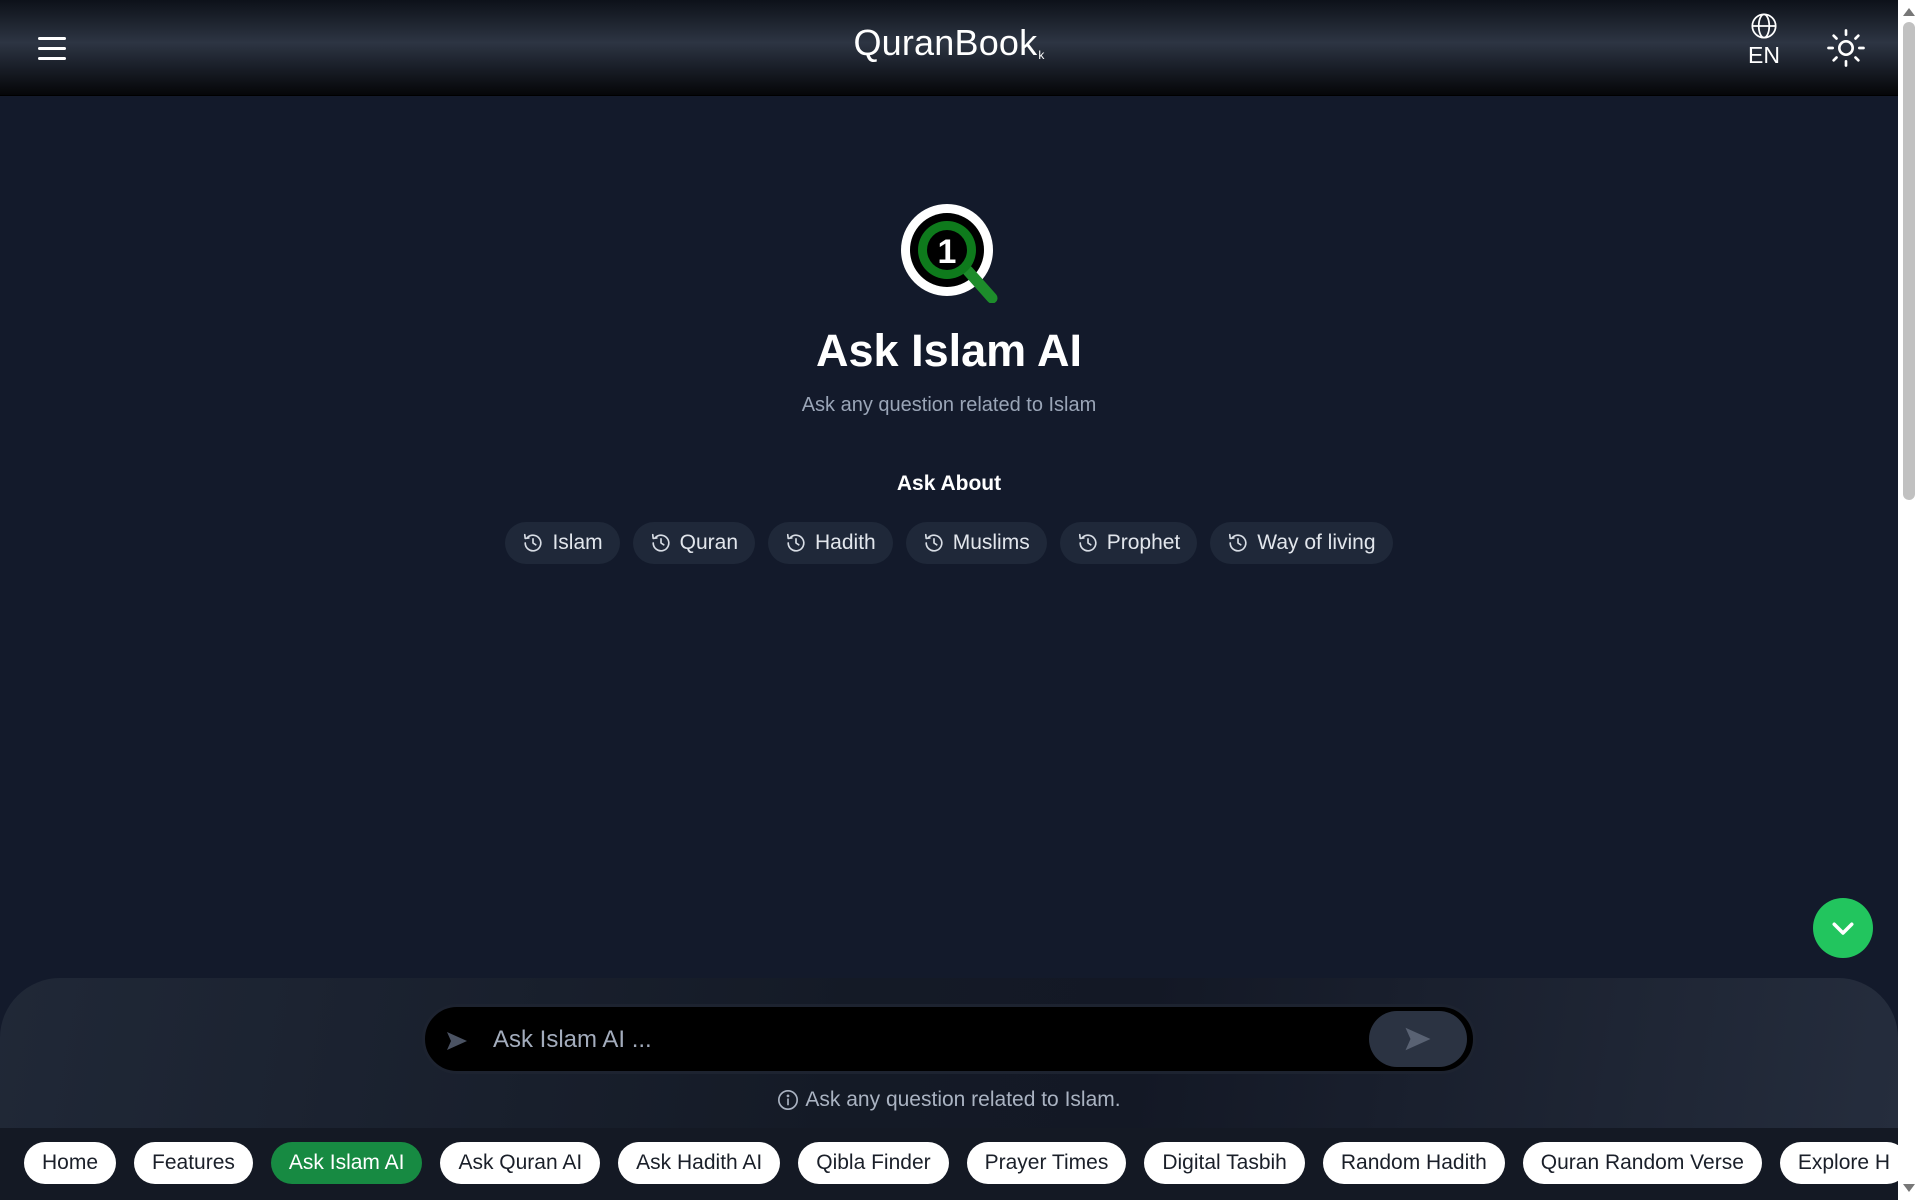 The width and height of the screenshot is (1920, 1200). Describe the element at coordinates (949, 405) in the screenshot. I see `page-subtitle: Ask any question related to Islam` at that location.